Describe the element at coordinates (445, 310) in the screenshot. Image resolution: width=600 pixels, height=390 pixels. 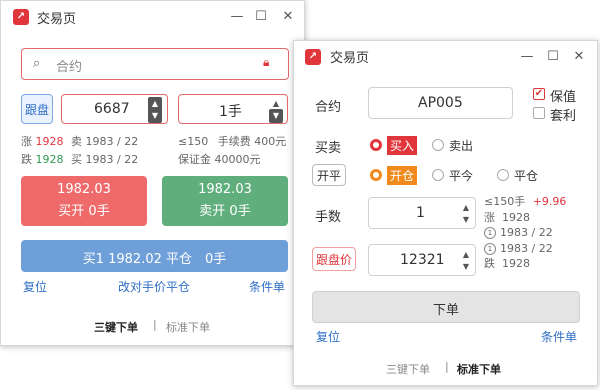
I see `place-order-label: 下单` at that location.